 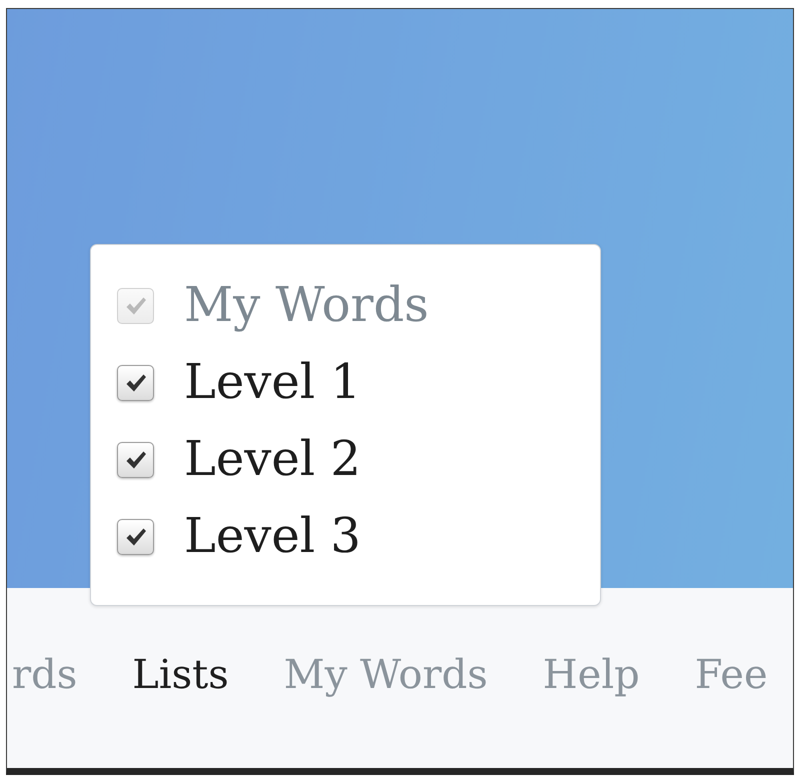 What do you see at coordinates (180, 675) in the screenshot?
I see `nav-link: Lists` at bounding box center [180, 675].